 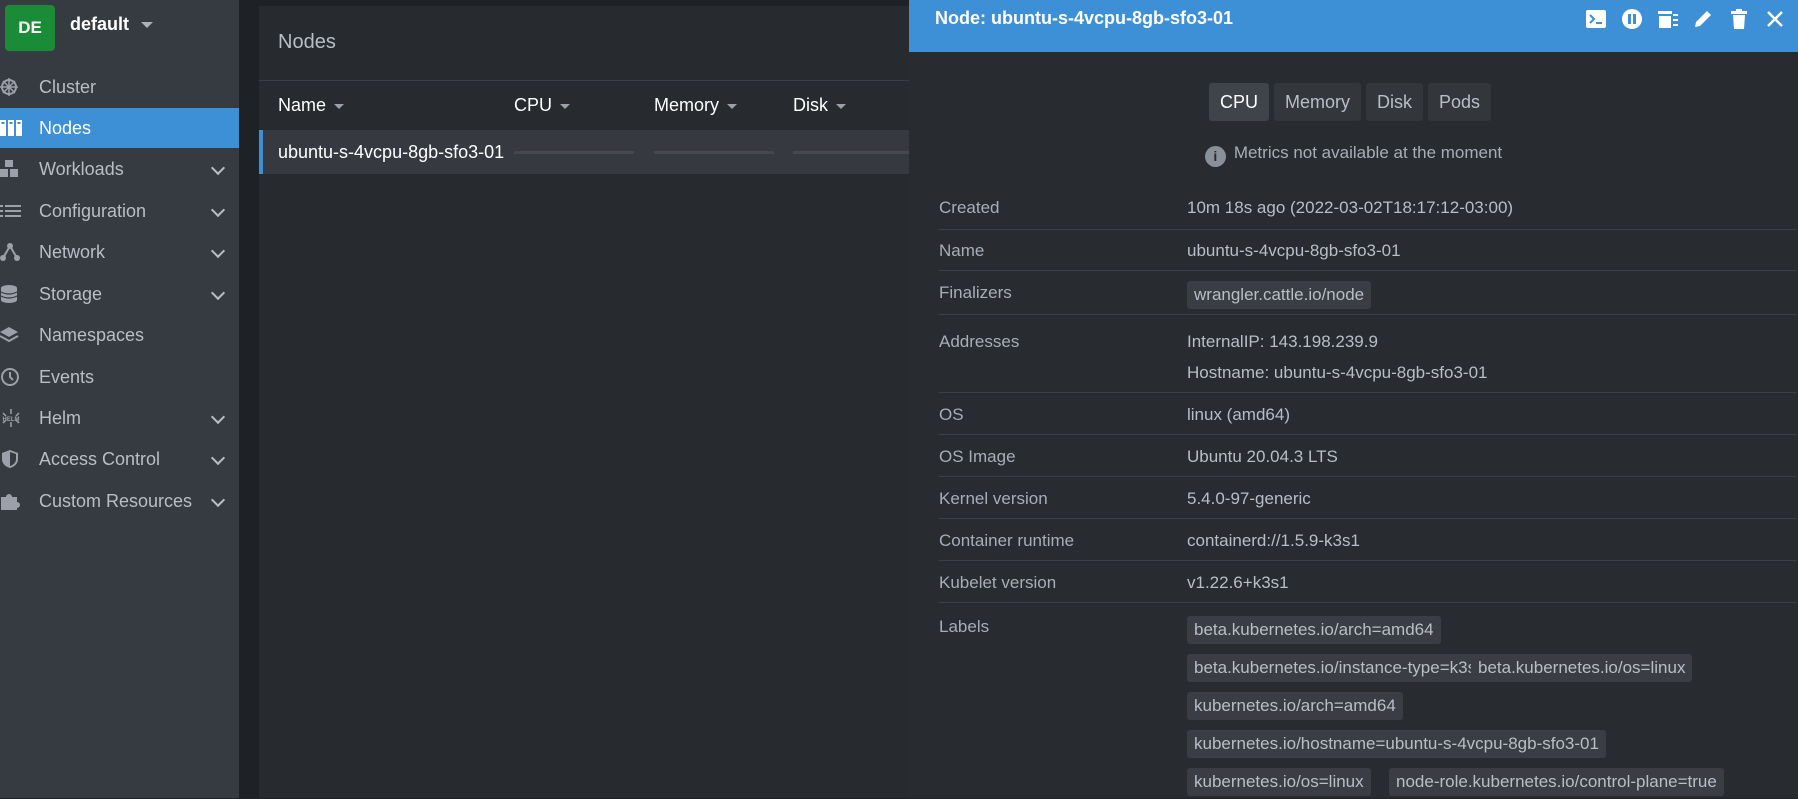 What do you see at coordinates (9, 87) in the screenshot?
I see `helm-wheel-icon` at bounding box center [9, 87].